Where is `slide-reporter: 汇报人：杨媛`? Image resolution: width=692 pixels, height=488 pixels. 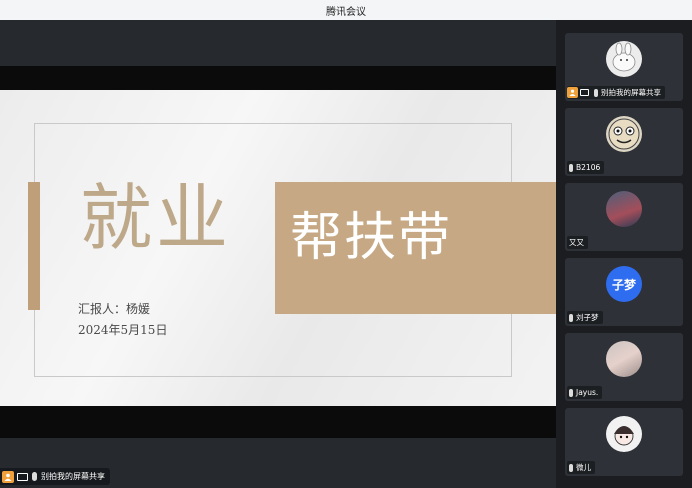 slide-reporter: 汇报人：杨媛 is located at coordinates (114, 309).